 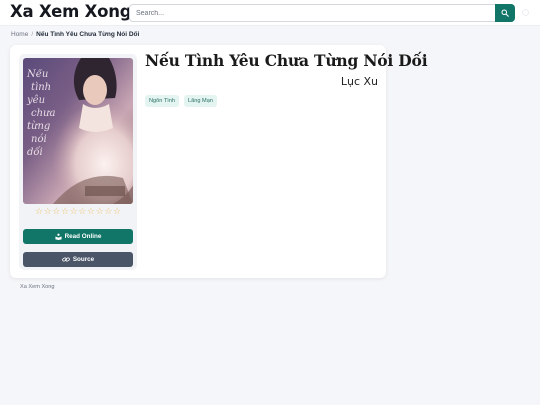 I want to click on cover-word: Nếu, so click(x=38, y=74).